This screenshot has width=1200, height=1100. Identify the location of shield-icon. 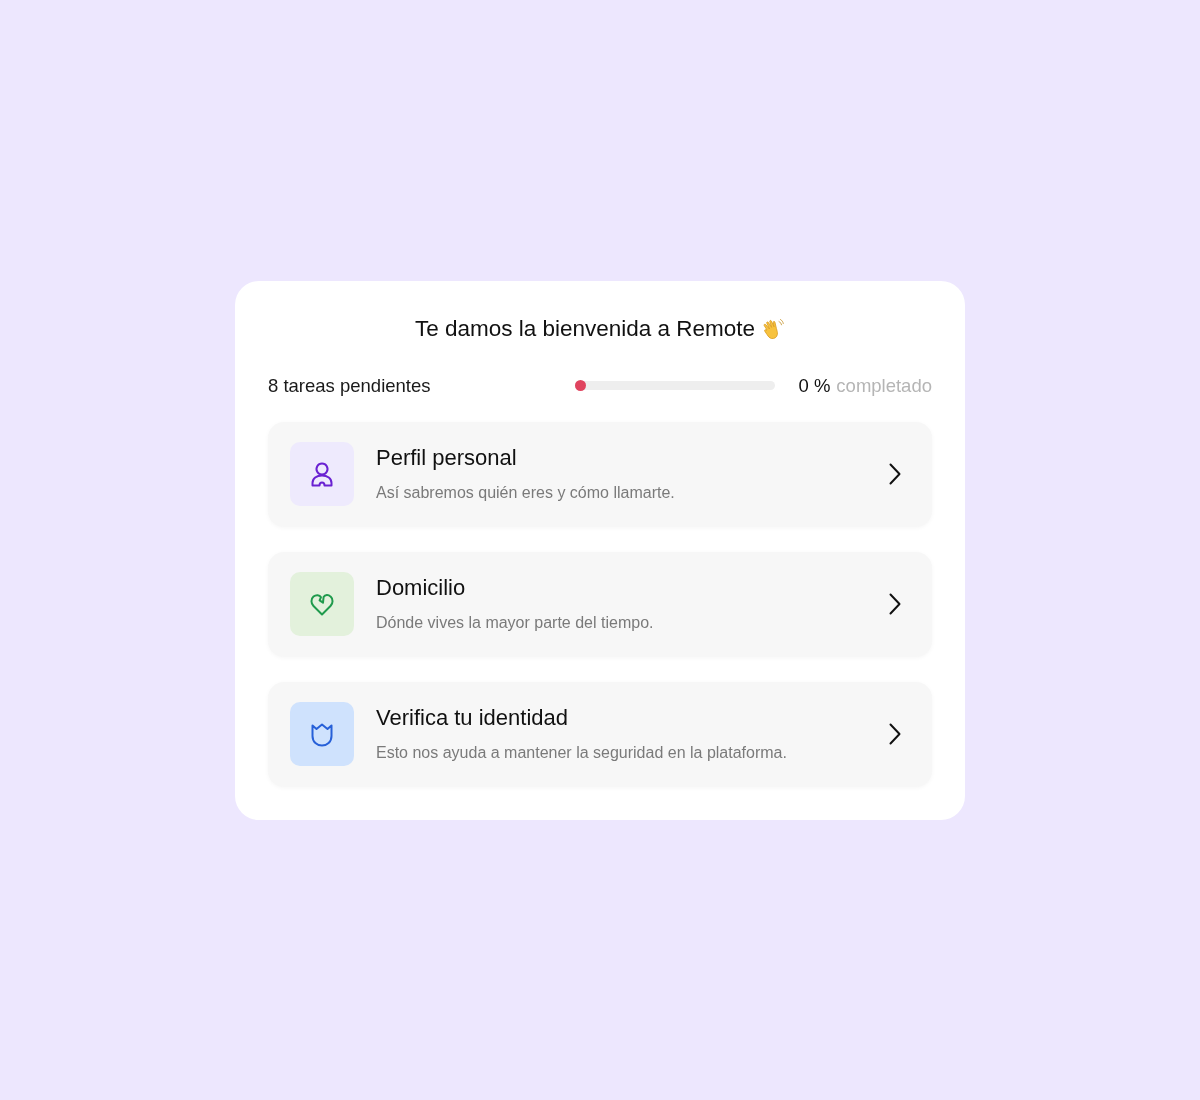
(322, 734).